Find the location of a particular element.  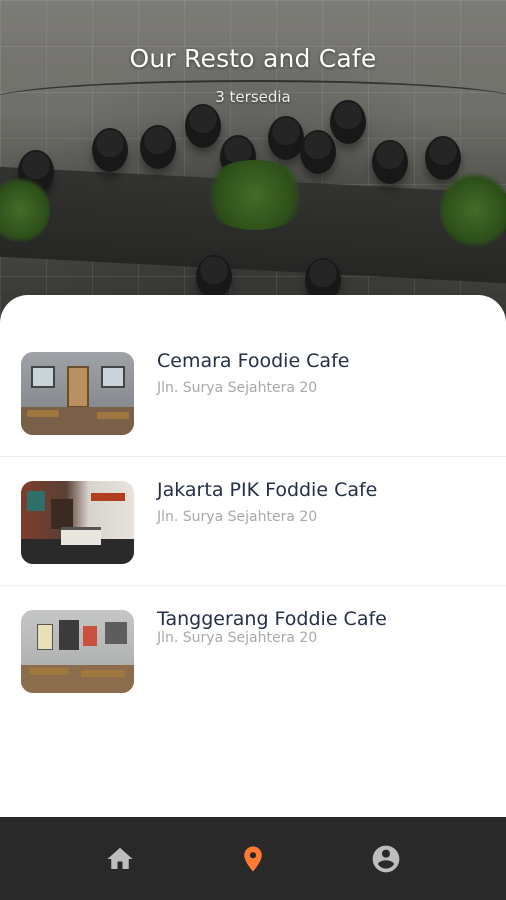

location-pin-icon is located at coordinates (253, 859).